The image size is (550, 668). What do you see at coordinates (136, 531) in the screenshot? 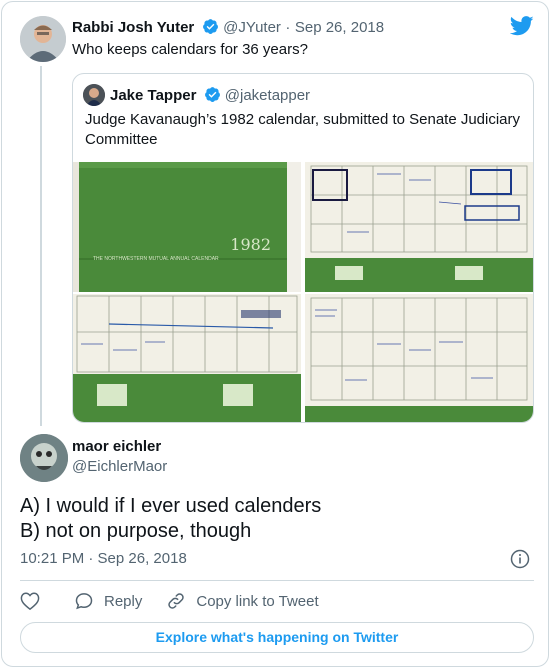
I see `reply-text-line-2: B) not on purpose, though` at bounding box center [136, 531].